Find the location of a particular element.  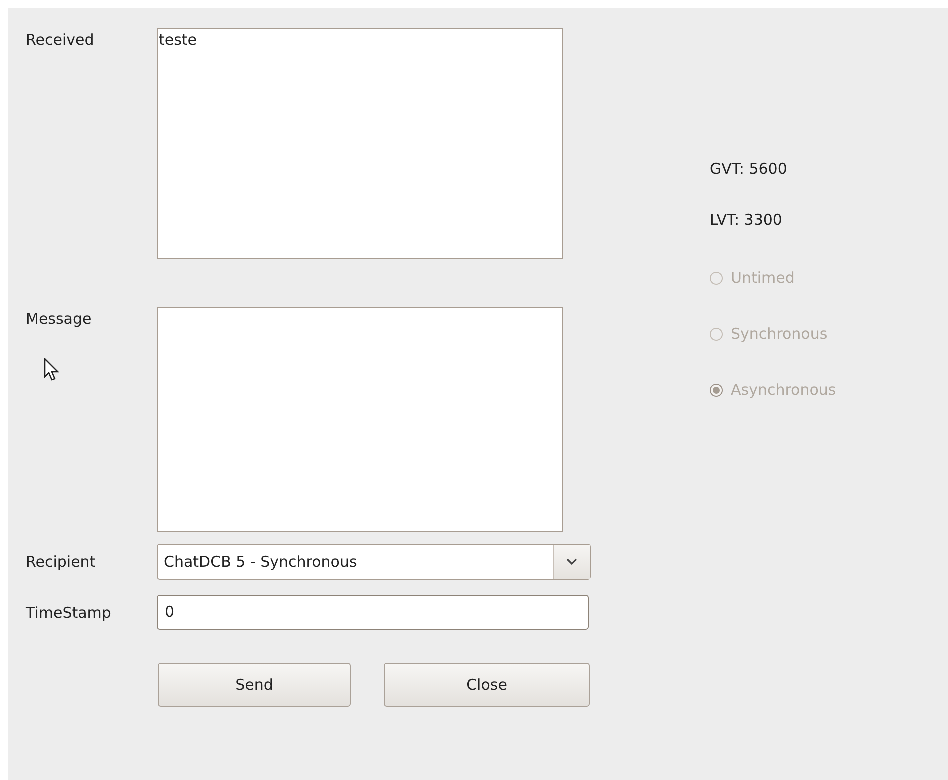

gvt-value: GVT: 5600 is located at coordinates (749, 170).